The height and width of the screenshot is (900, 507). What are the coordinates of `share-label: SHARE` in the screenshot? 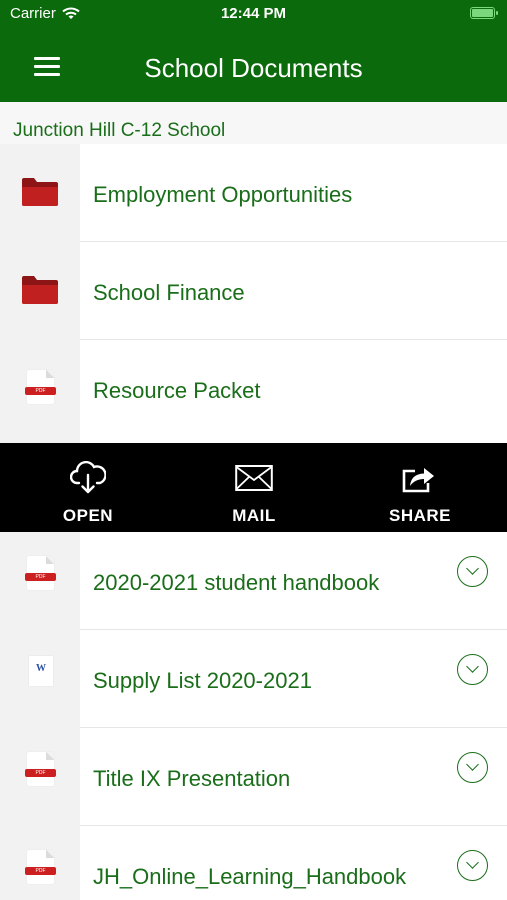 It's located at (419, 515).